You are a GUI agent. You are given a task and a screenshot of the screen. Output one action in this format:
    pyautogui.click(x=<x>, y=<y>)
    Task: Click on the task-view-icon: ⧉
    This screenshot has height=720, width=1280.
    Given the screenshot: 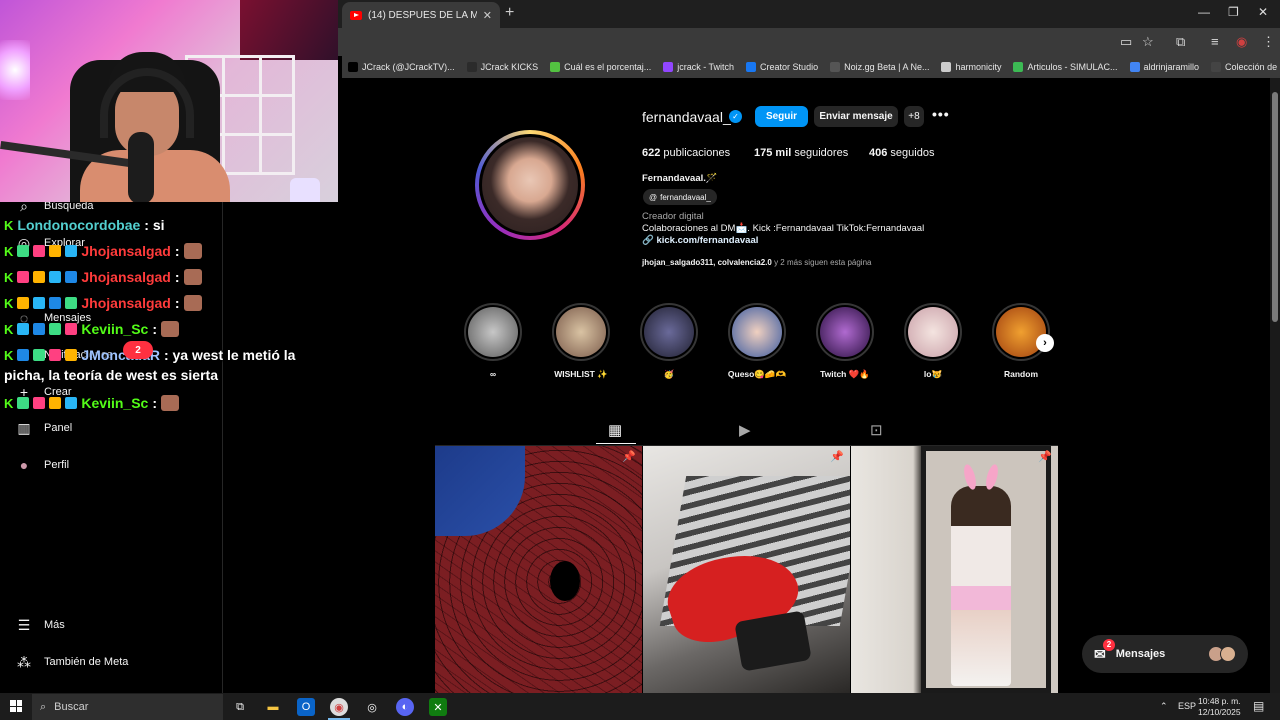 What is the action you would take?
    pyautogui.click(x=240, y=707)
    